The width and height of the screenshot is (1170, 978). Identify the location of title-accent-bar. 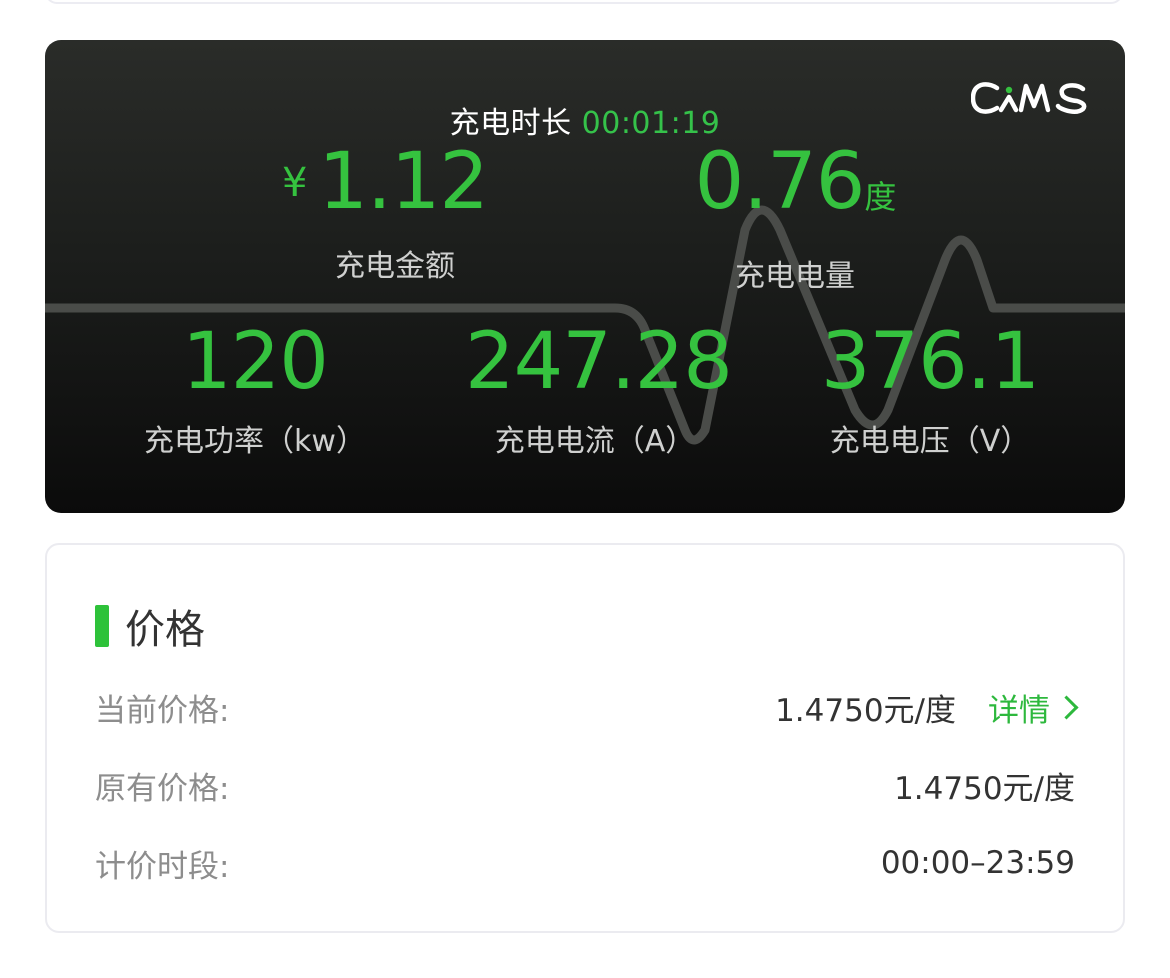
(102, 626).